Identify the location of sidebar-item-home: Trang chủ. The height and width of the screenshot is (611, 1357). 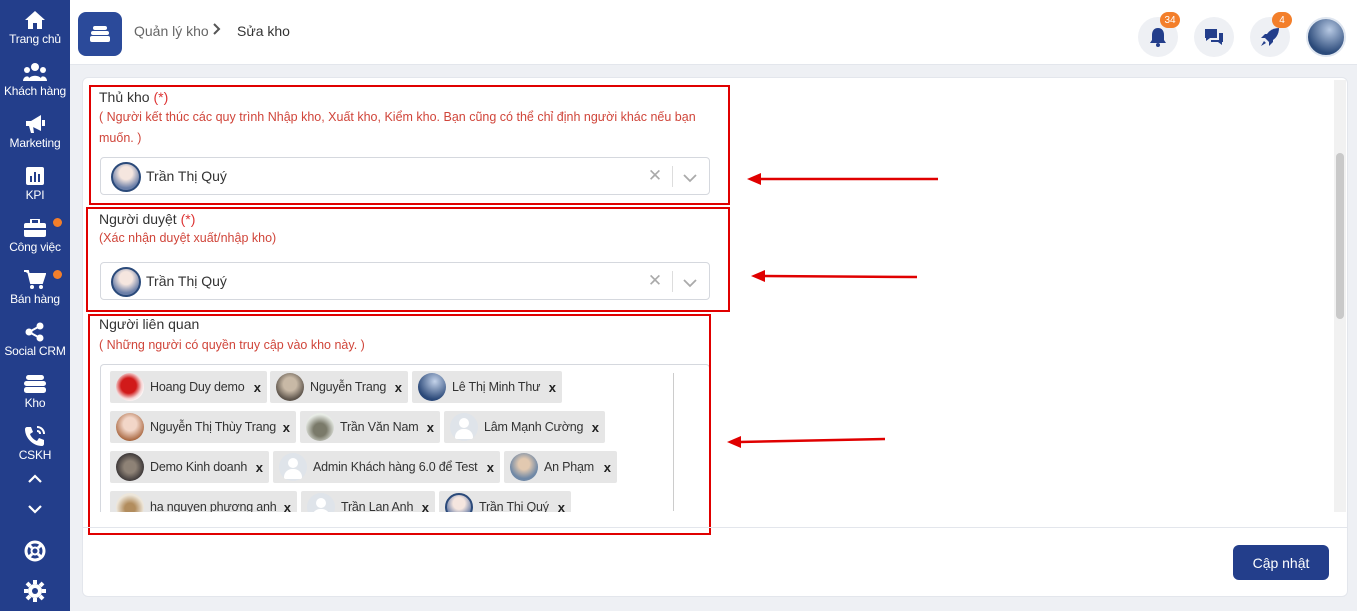
(35, 26).